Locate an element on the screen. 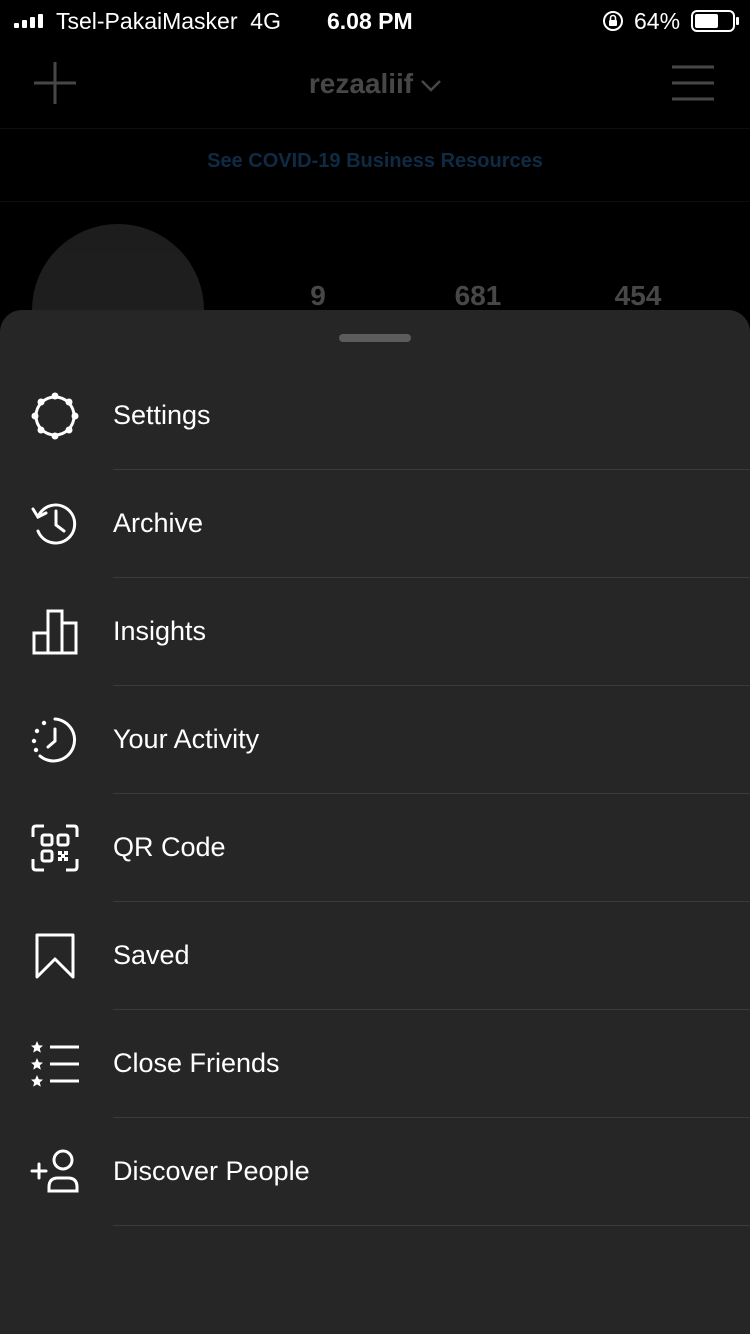 The image size is (750, 1334). menu-item-insights: Insights is located at coordinates (375, 632).